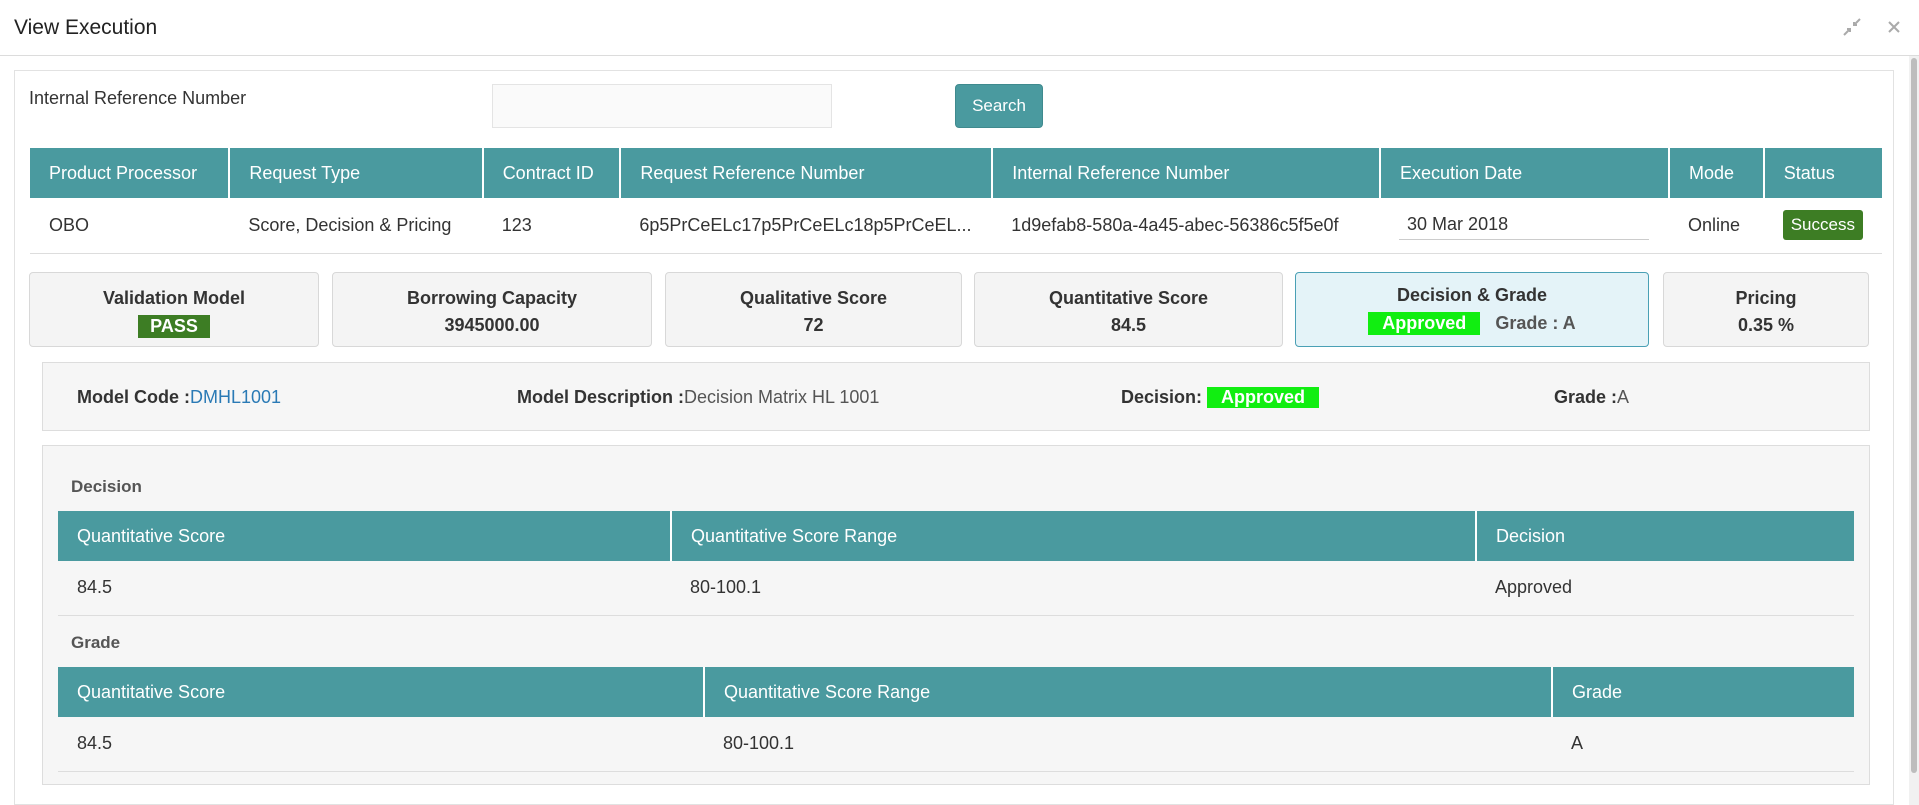 The height and width of the screenshot is (805, 1919). What do you see at coordinates (1623, 397) in the screenshot?
I see `model-grade-value: A` at bounding box center [1623, 397].